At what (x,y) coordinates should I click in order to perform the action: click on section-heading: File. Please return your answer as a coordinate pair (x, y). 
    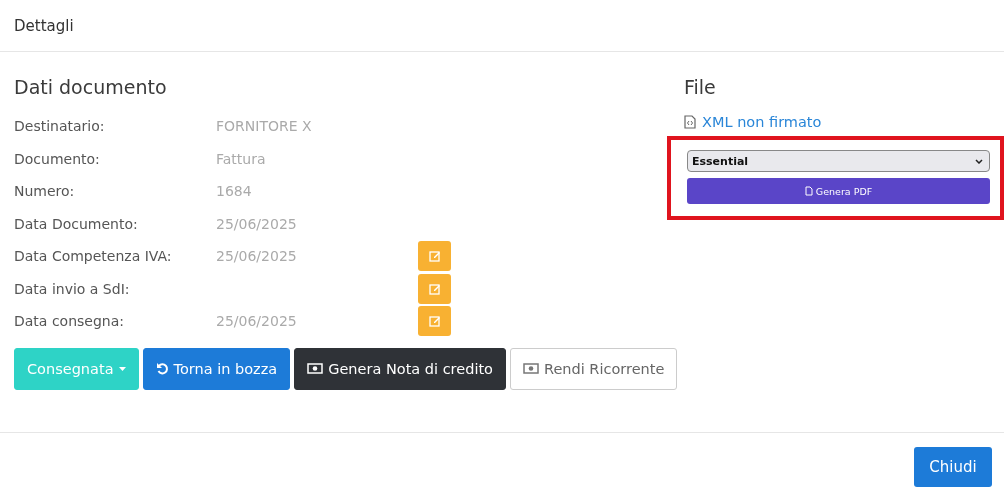
    Looking at the image, I should click on (700, 88).